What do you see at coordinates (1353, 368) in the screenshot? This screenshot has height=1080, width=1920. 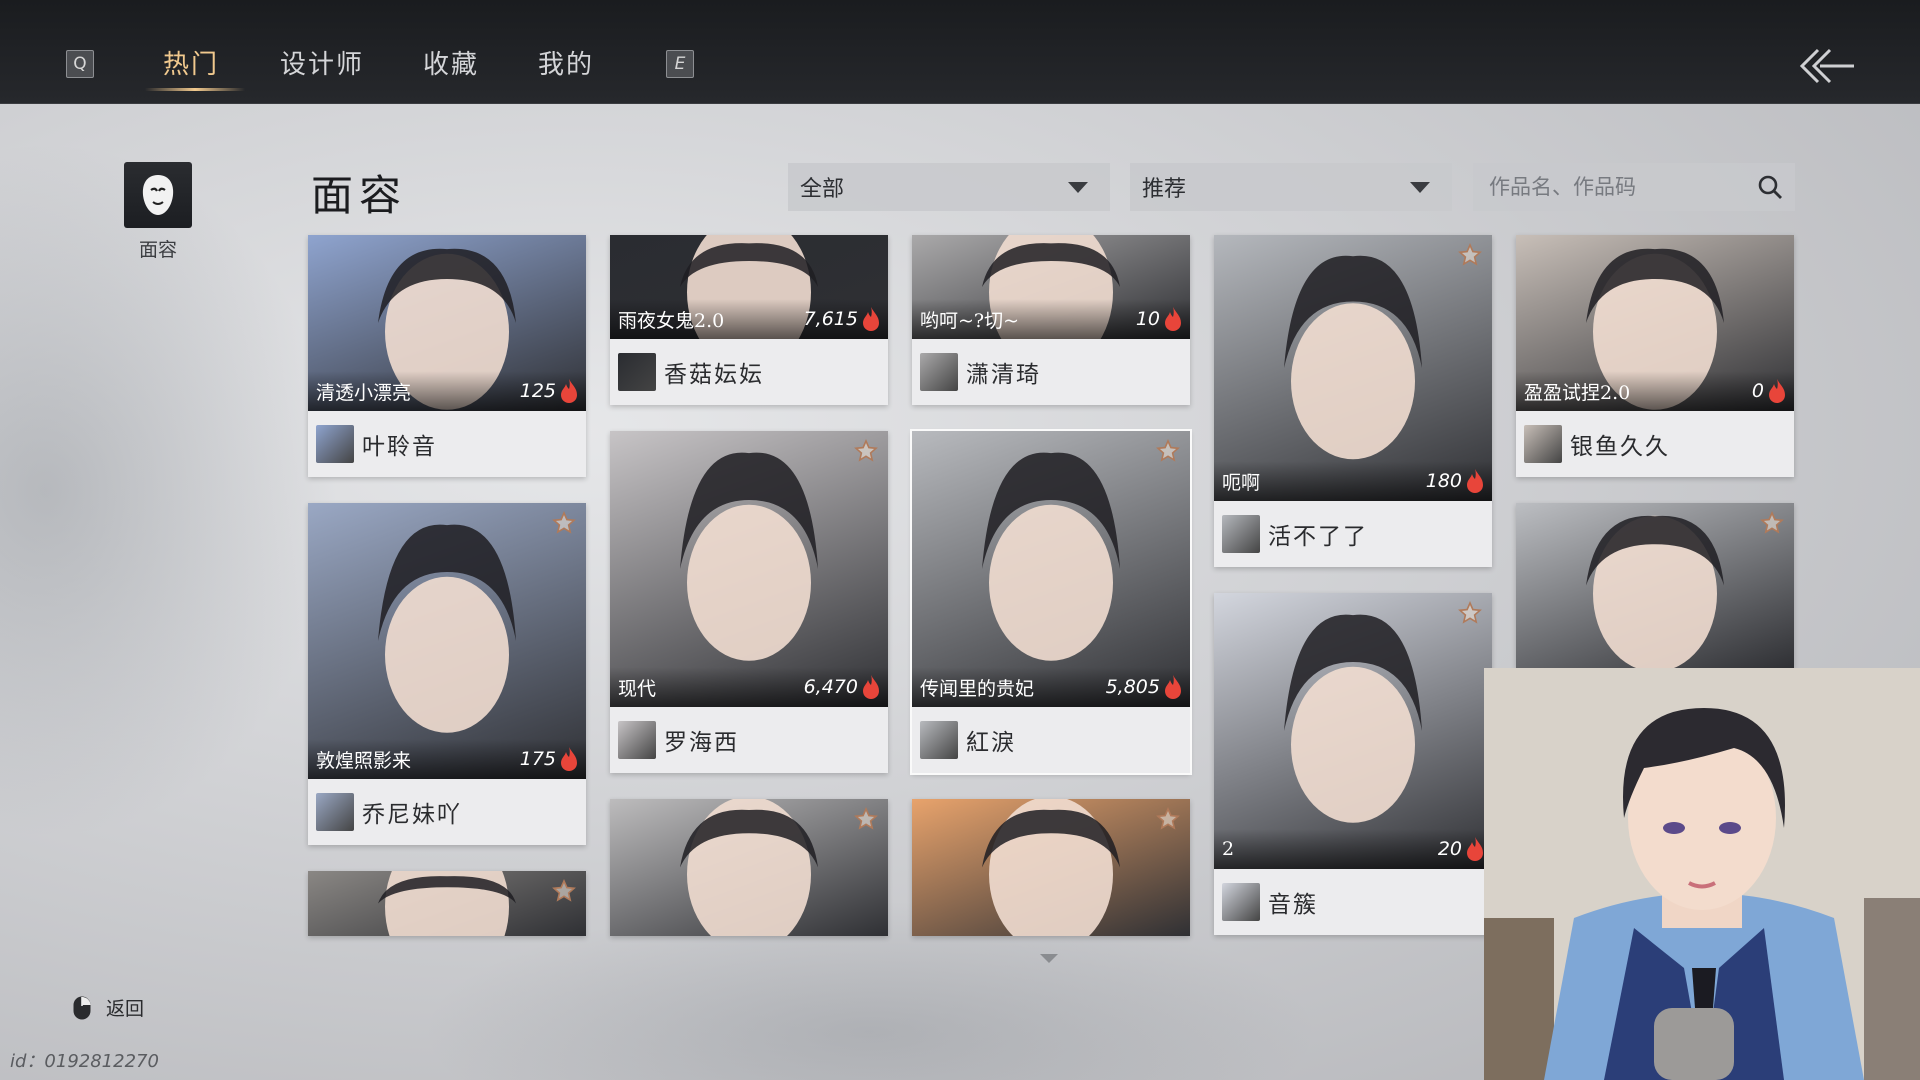 I see `work-thumbnail: 呃啊 180` at bounding box center [1353, 368].